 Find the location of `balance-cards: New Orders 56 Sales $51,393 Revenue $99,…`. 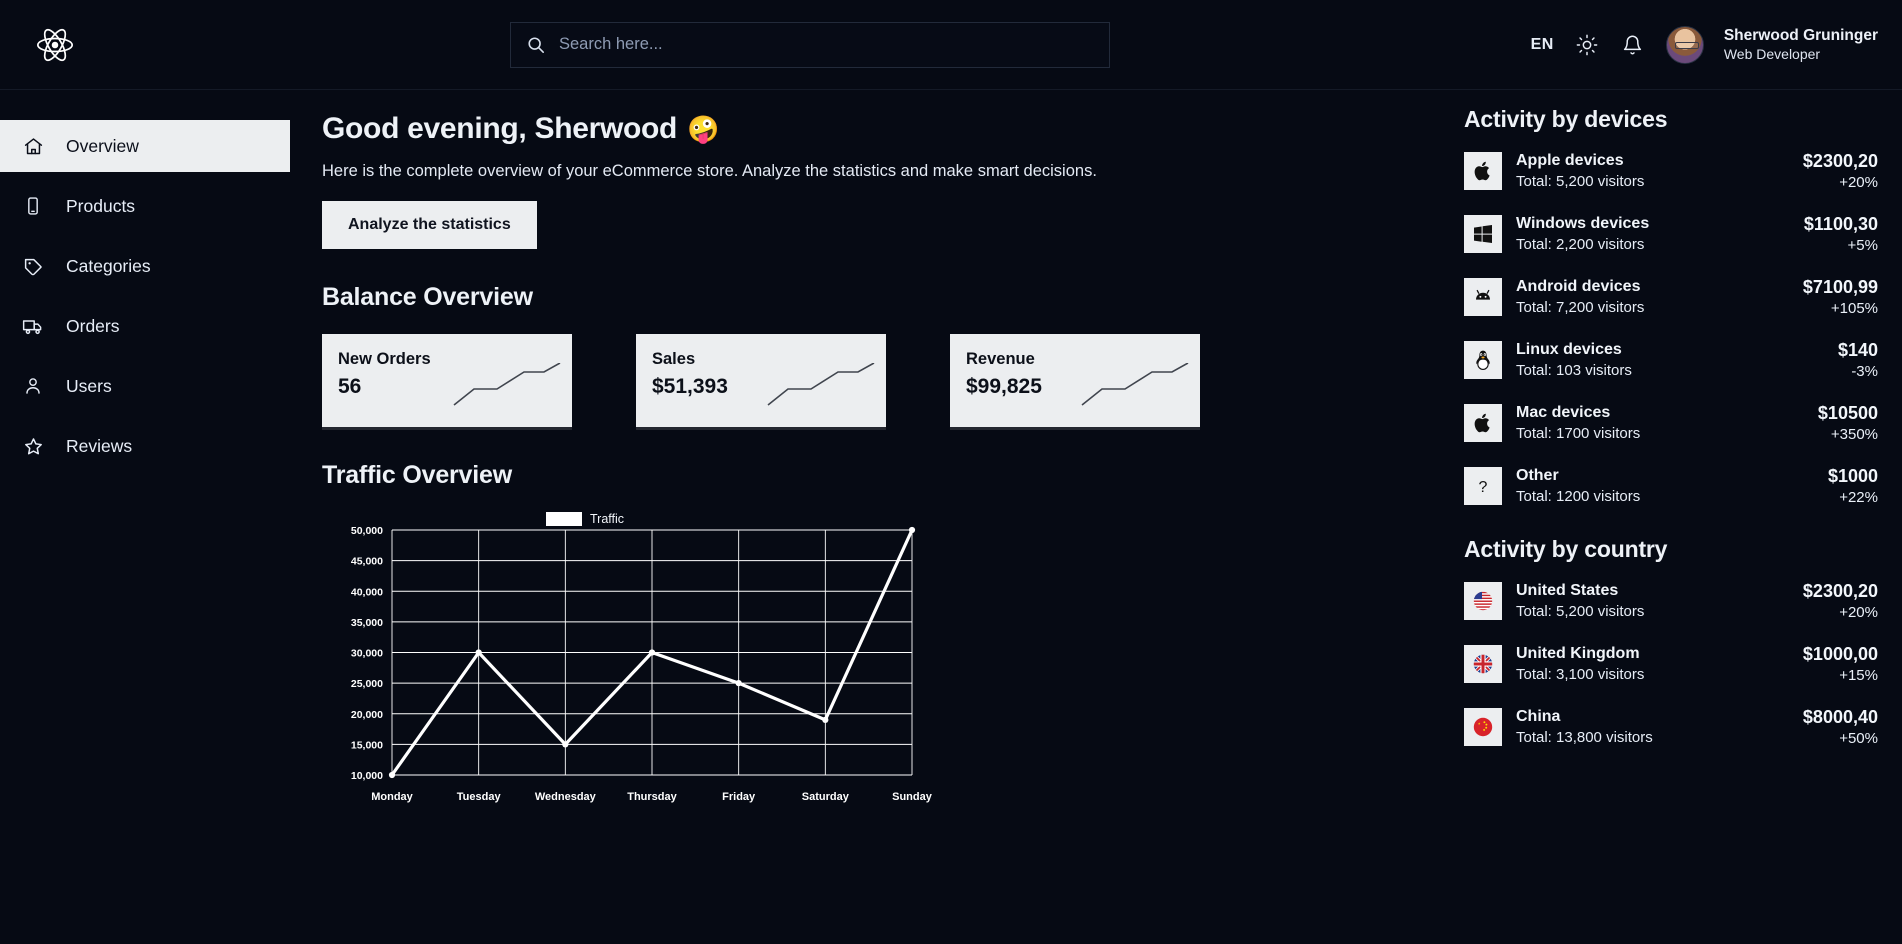

balance-cards: New Orders 56 Sales $51,393 Revenue $99,… is located at coordinates (881, 380).